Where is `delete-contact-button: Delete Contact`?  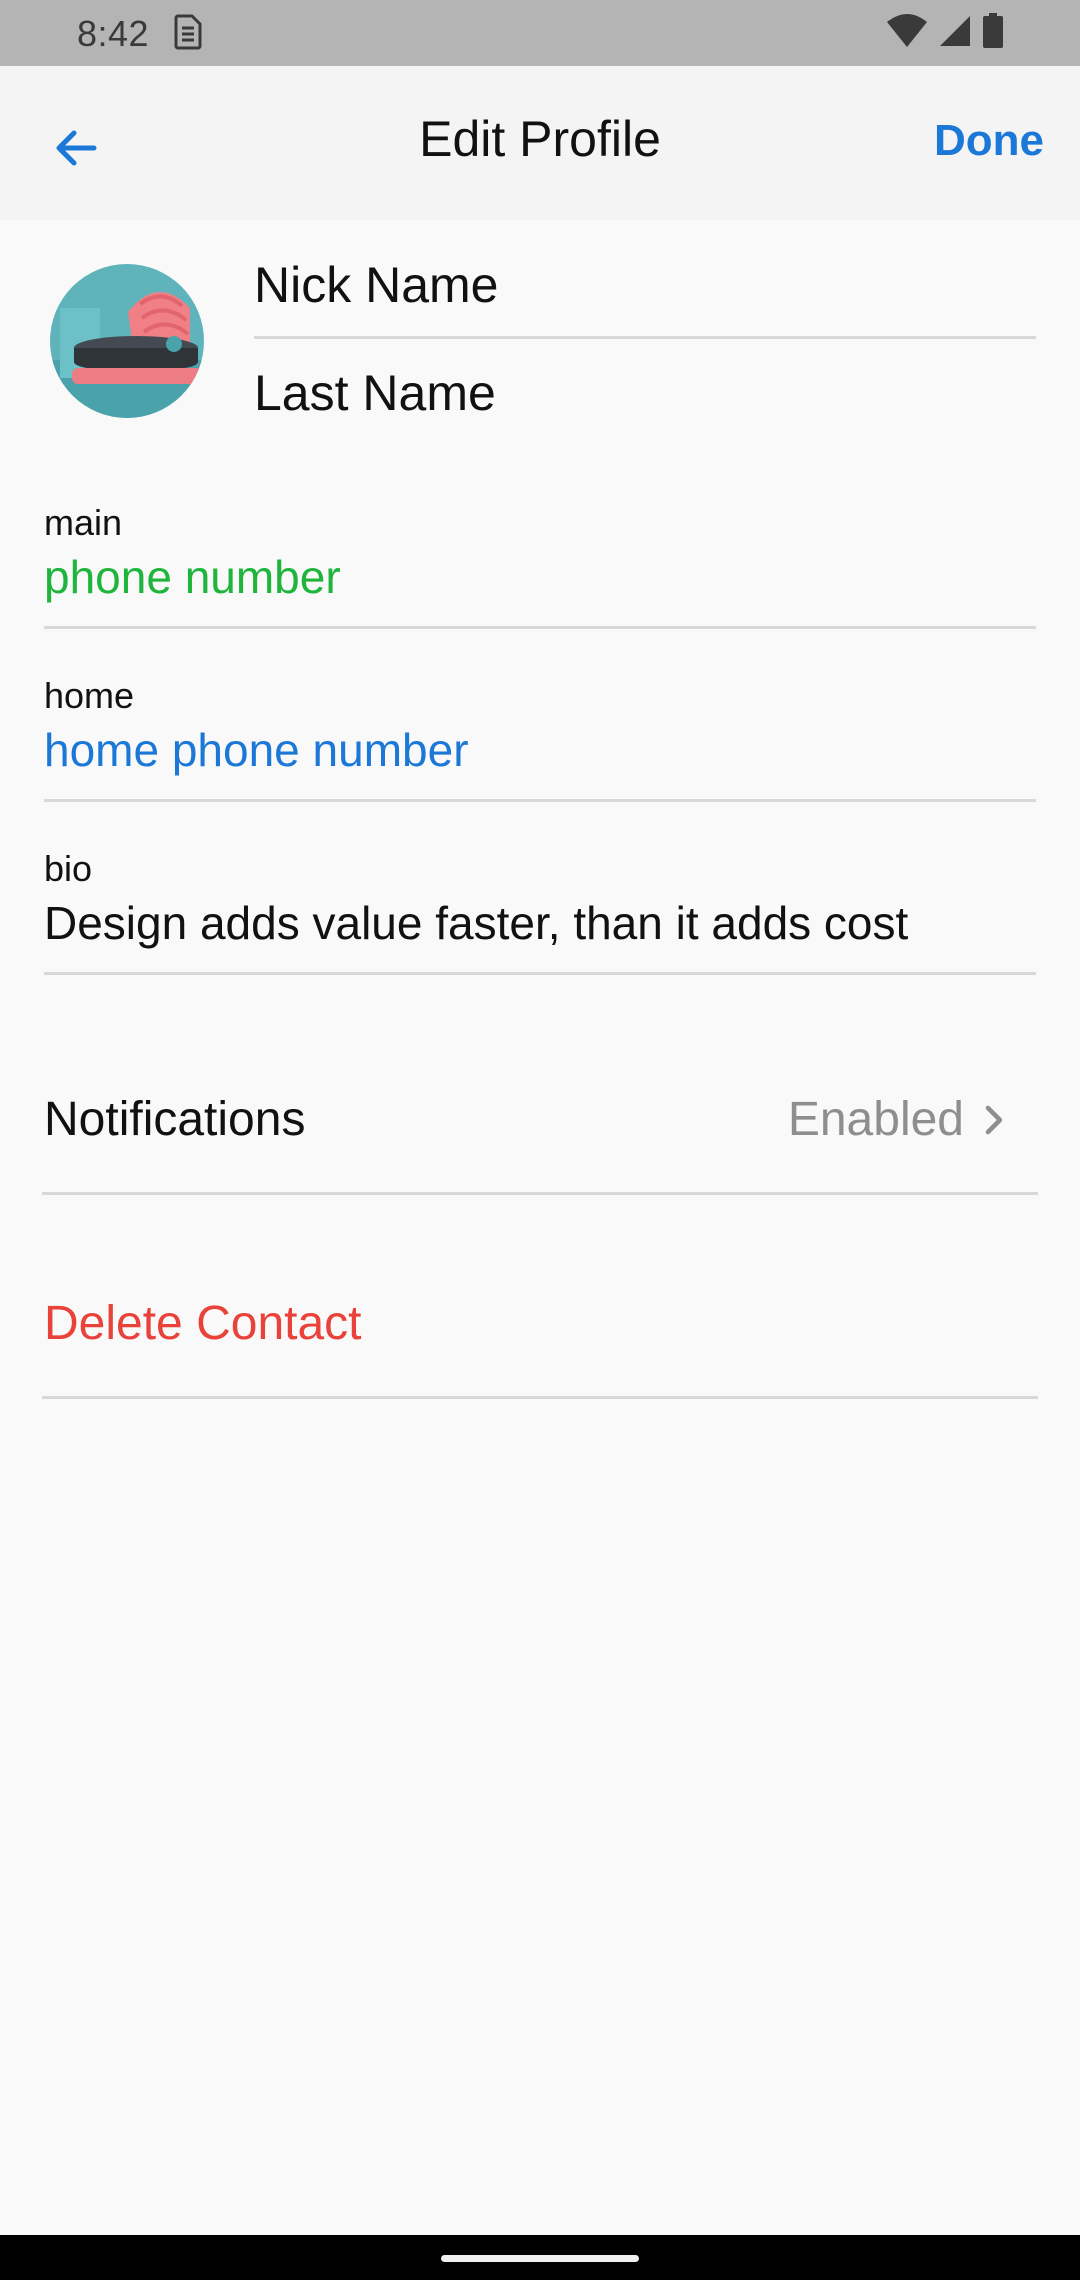
delete-contact-button: Delete Contact is located at coordinates (540, 1322).